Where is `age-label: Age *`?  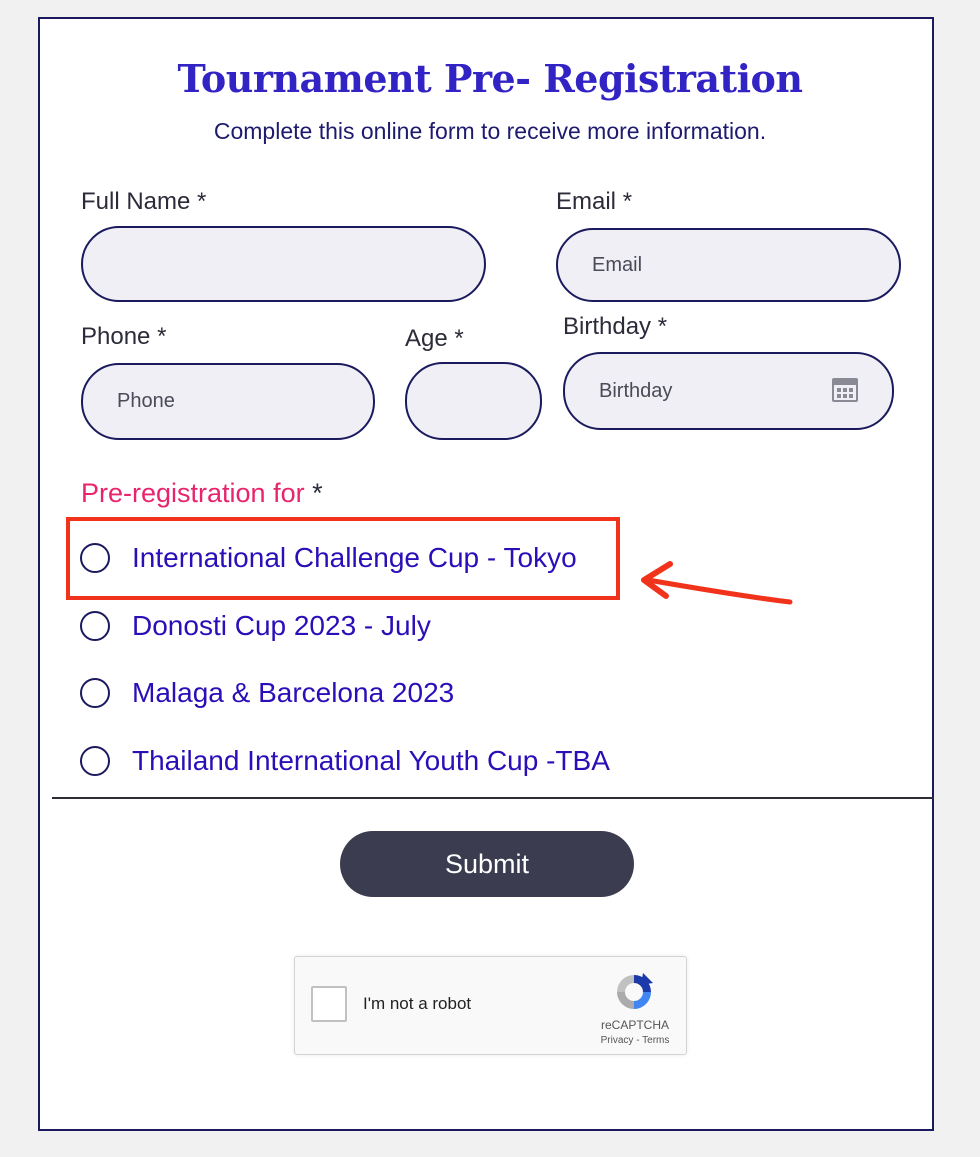 age-label: Age * is located at coordinates (434, 339).